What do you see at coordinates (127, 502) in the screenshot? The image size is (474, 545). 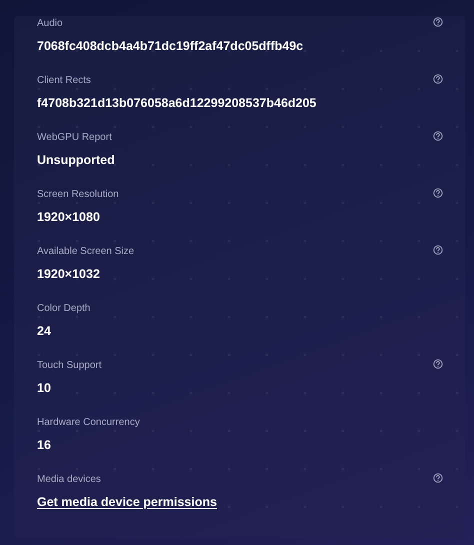 I see `permissions-link: Get media device permissions` at bounding box center [127, 502].